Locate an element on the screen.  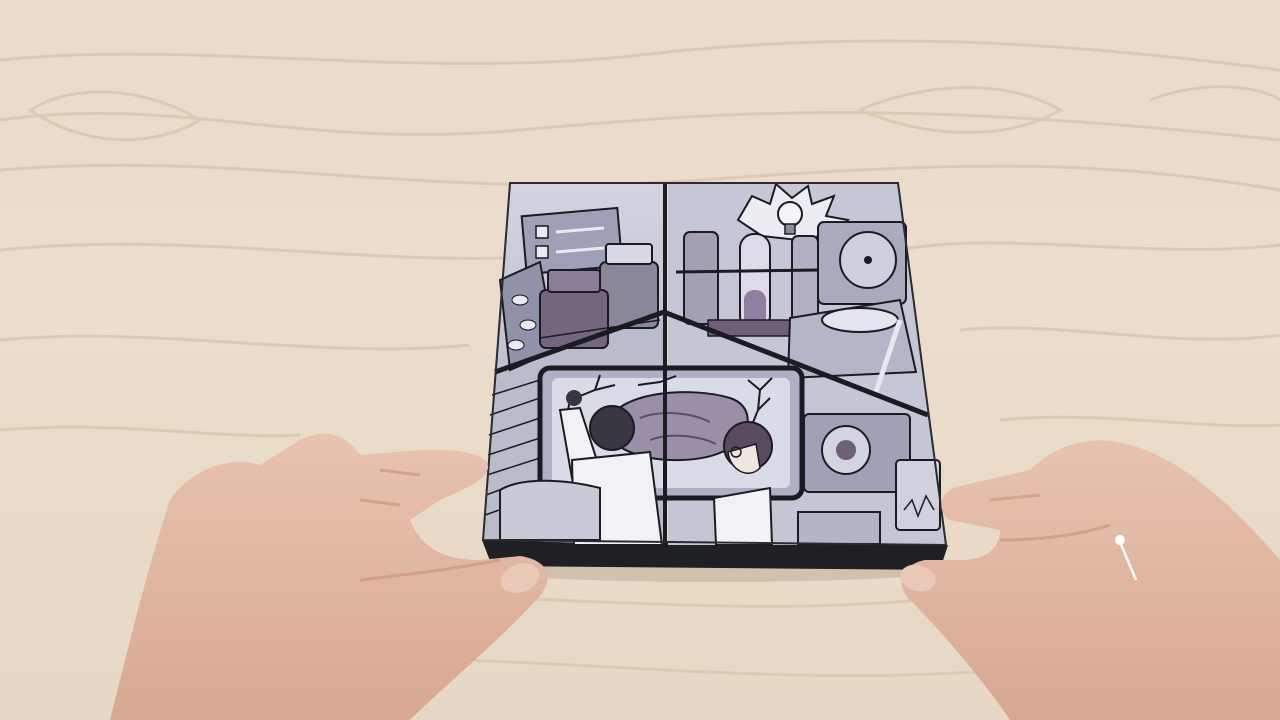
right-hand is located at coordinates (1090, 580).